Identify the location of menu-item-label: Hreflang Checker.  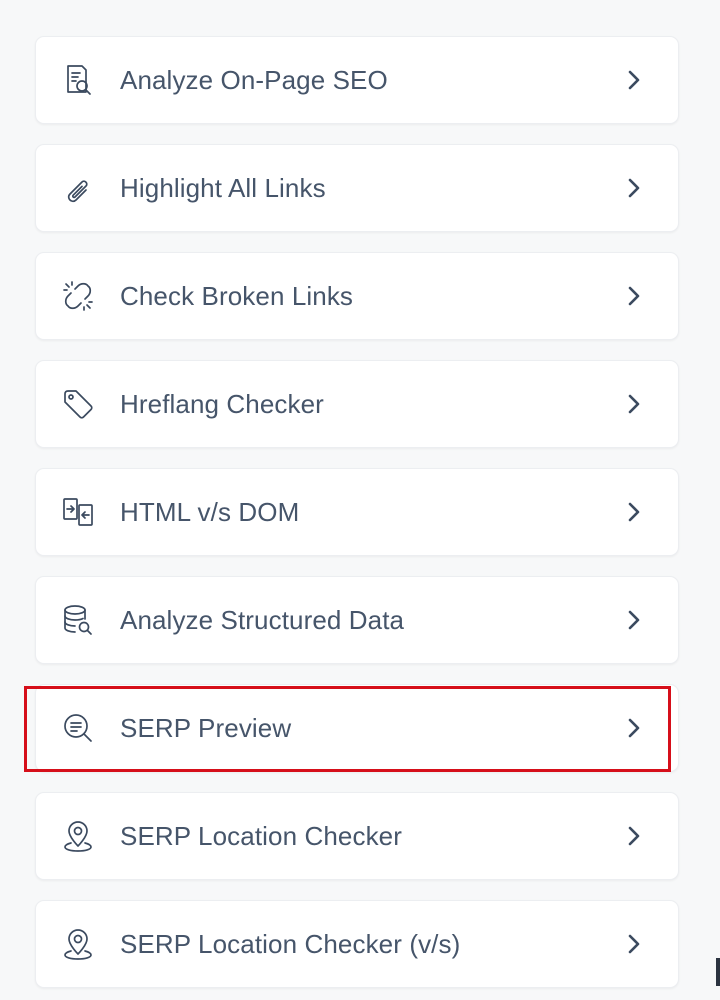
(222, 403).